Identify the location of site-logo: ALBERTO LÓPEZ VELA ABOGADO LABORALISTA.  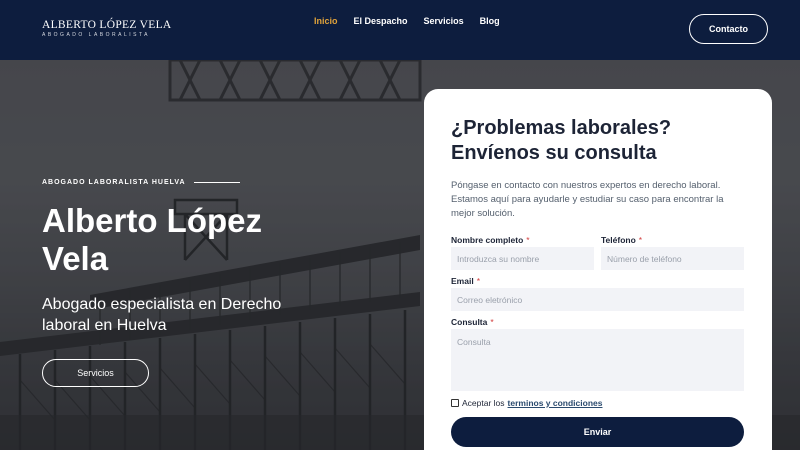
(107, 28).